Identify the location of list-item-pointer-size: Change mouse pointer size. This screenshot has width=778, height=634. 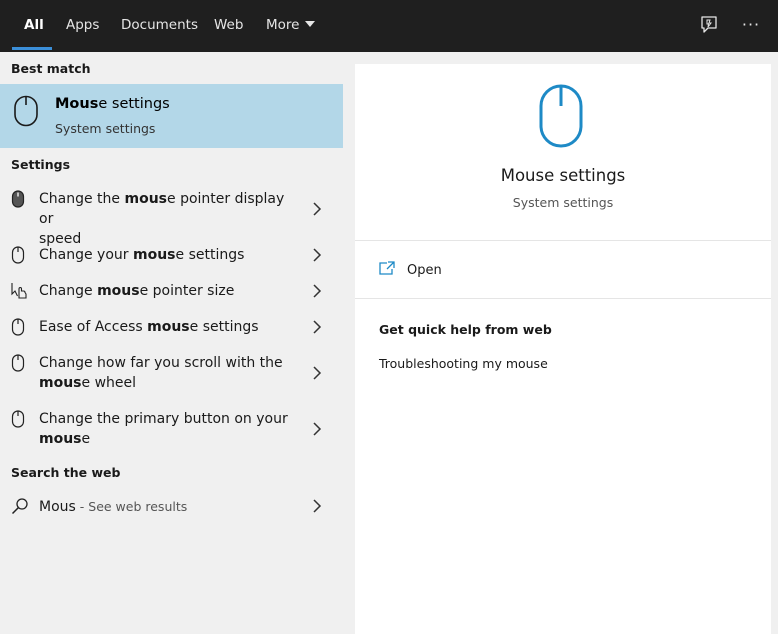
(171, 292).